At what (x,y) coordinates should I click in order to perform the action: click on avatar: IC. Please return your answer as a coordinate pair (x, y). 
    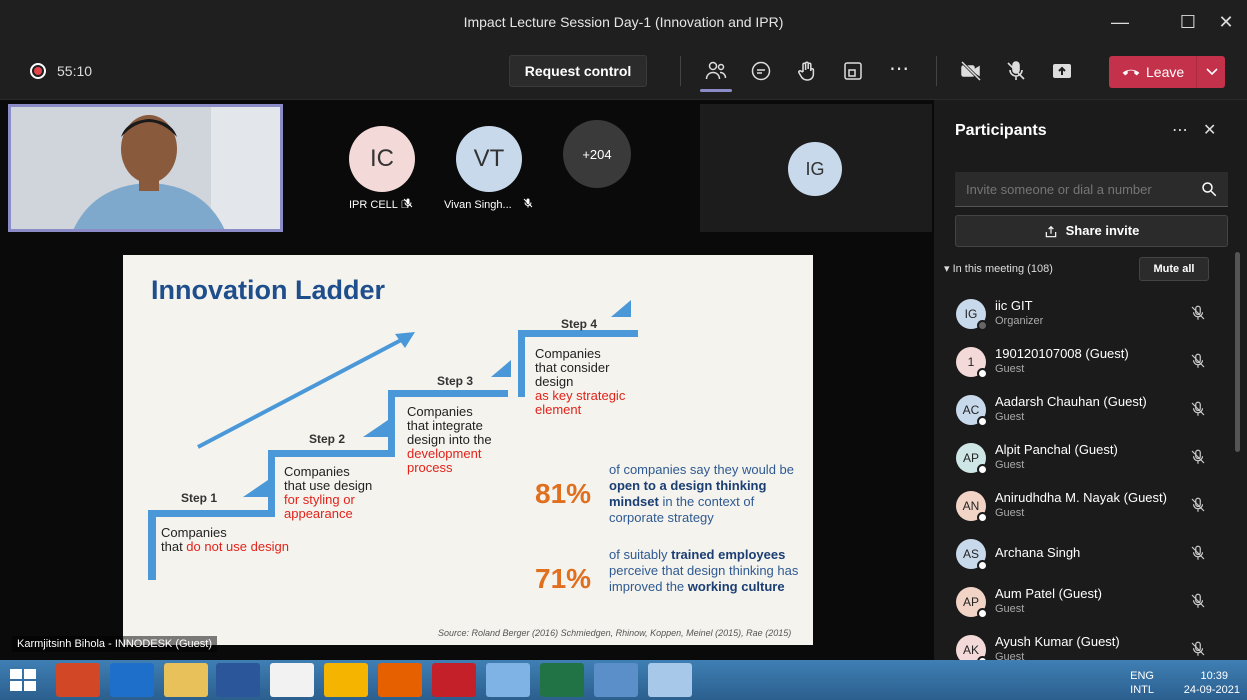
    Looking at the image, I should click on (382, 159).